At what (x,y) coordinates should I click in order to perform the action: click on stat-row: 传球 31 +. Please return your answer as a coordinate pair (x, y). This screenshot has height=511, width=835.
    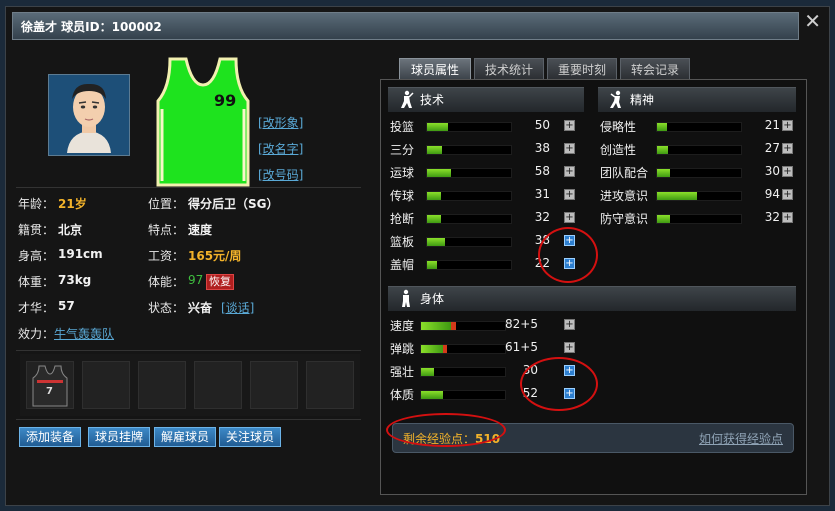
    Looking at the image, I should click on (490, 196).